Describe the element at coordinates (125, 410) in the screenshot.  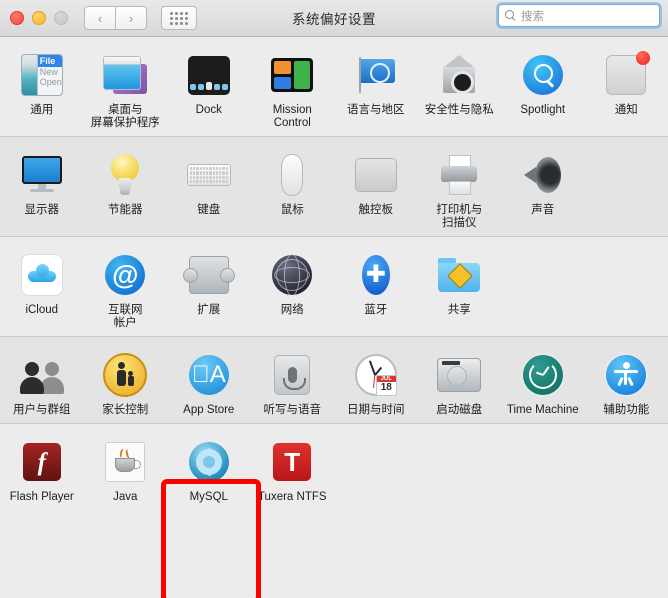
I see `pane-label: 家长控制` at that location.